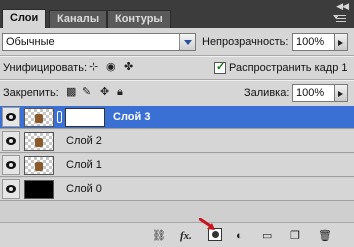 The width and height of the screenshot is (354, 247). Describe the element at coordinates (313, 93) in the screenshot. I see `fill-input: 100%` at that location.